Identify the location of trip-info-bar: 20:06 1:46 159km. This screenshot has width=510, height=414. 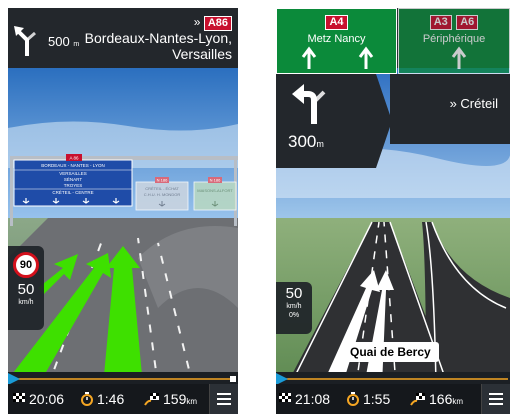
(123, 399).